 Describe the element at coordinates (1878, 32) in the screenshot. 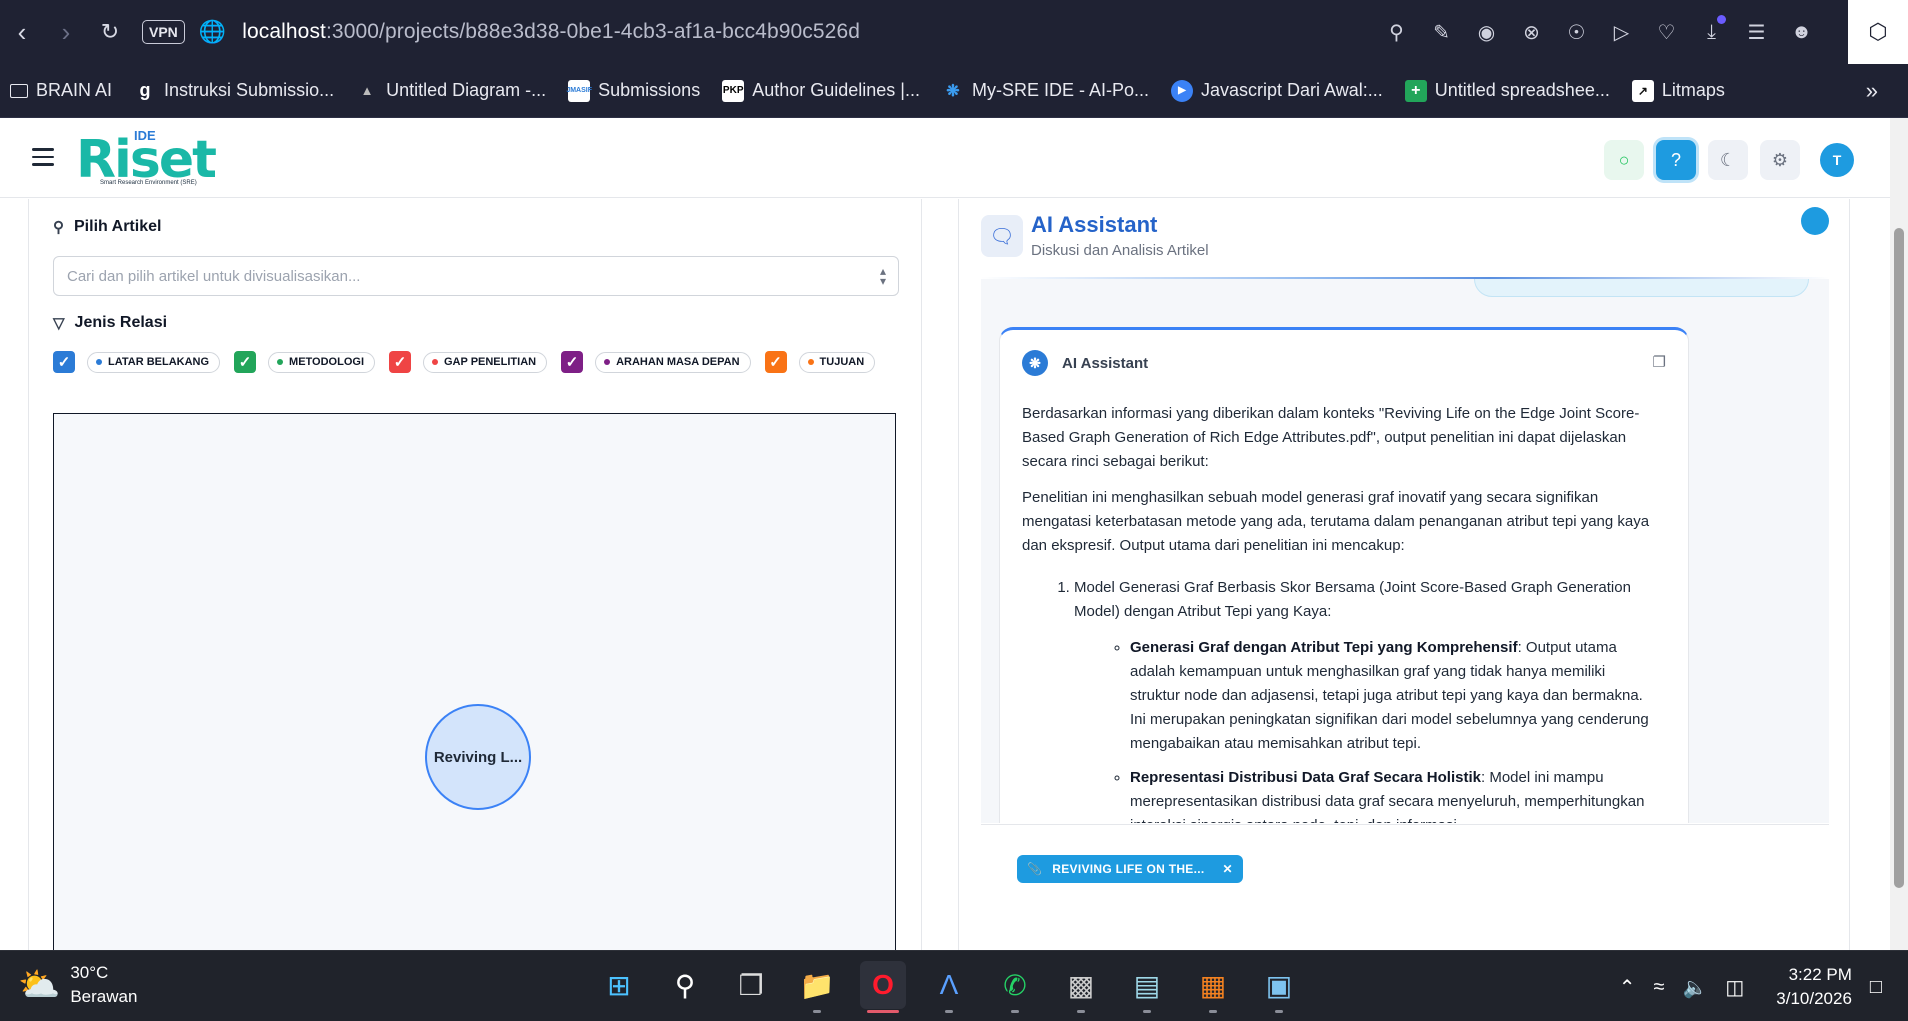

I see `extensions-icon: ⬡` at that location.